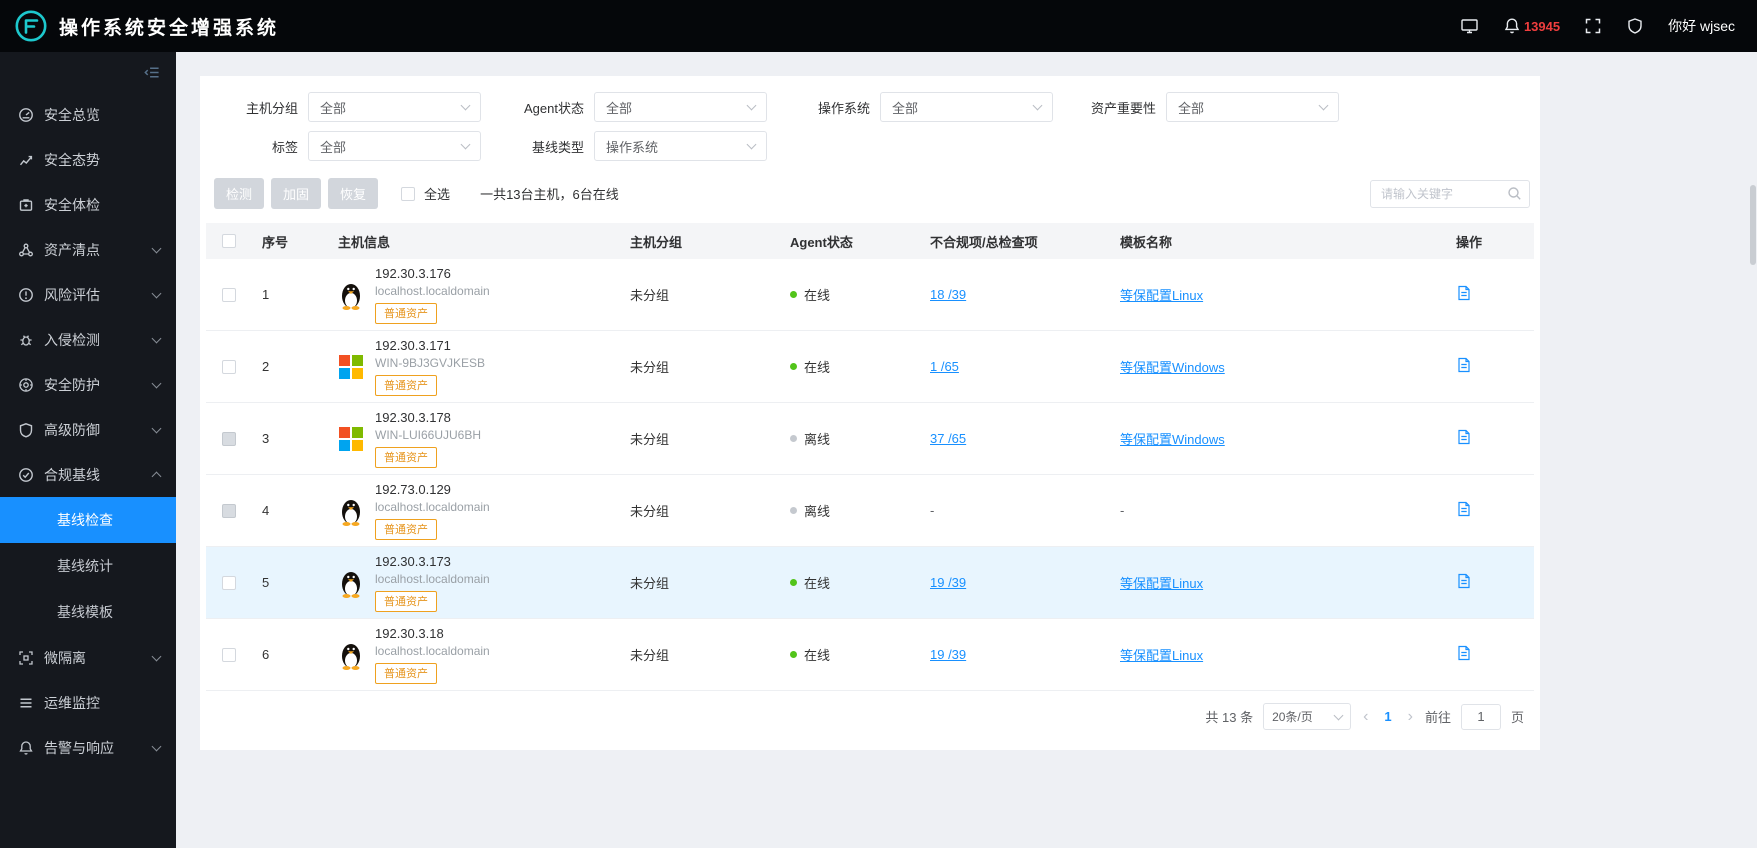  I want to click on sidebar-item-baseline-templates: 基线模板, so click(88, 612).